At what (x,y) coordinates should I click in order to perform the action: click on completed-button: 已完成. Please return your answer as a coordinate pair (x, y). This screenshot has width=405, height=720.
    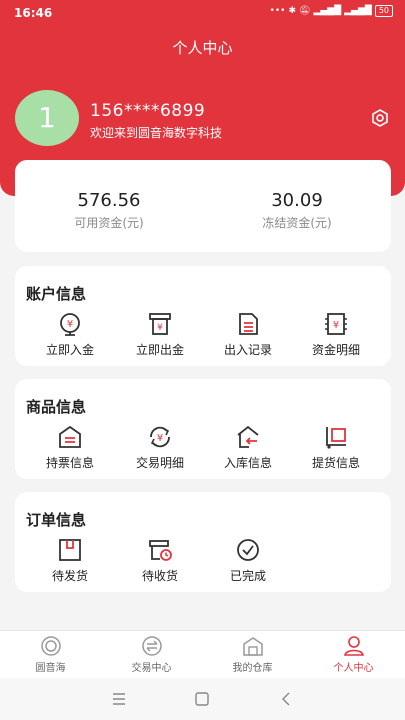
    Looking at the image, I should click on (248, 560).